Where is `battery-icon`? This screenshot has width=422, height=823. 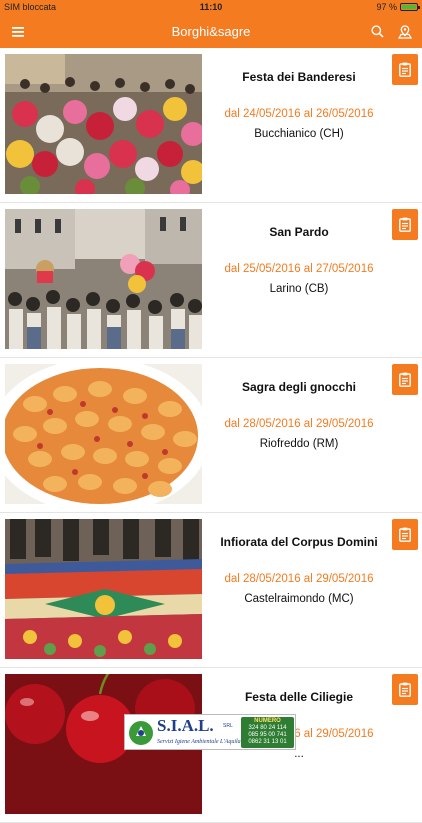
battery-icon is located at coordinates (410, 7).